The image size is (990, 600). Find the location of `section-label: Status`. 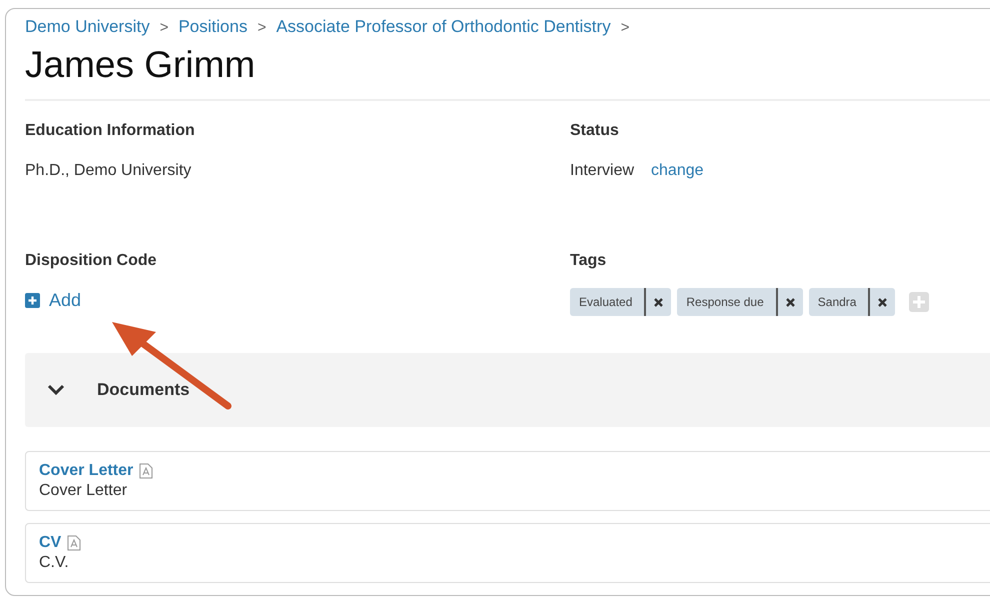

section-label: Status is located at coordinates (595, 131).